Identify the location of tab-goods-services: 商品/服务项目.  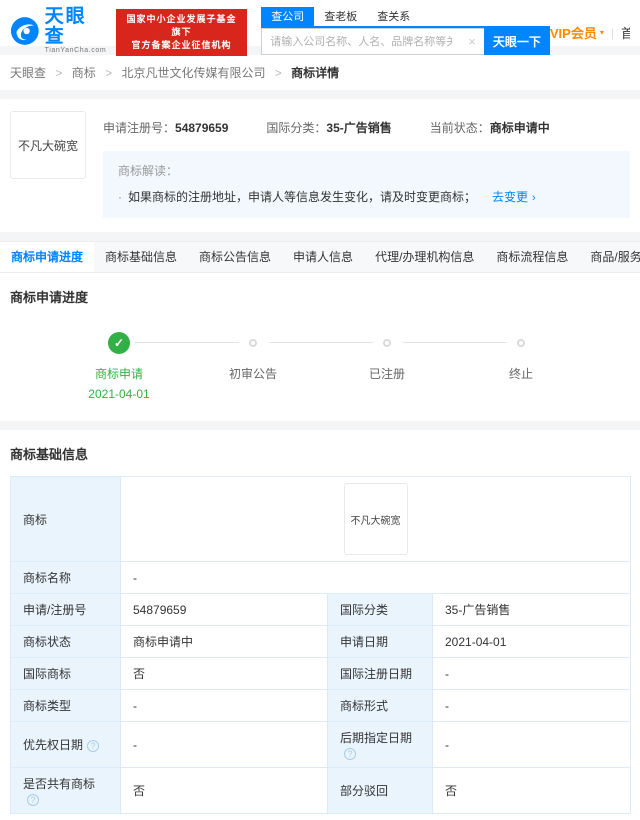
(609, 257).